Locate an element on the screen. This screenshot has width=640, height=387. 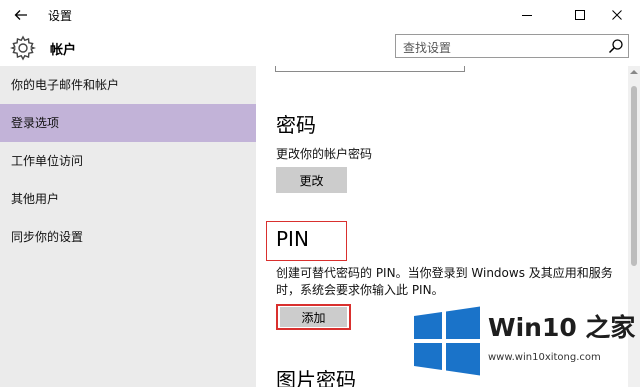
change-password-button: 更改 is located at coordinates (311, 180).